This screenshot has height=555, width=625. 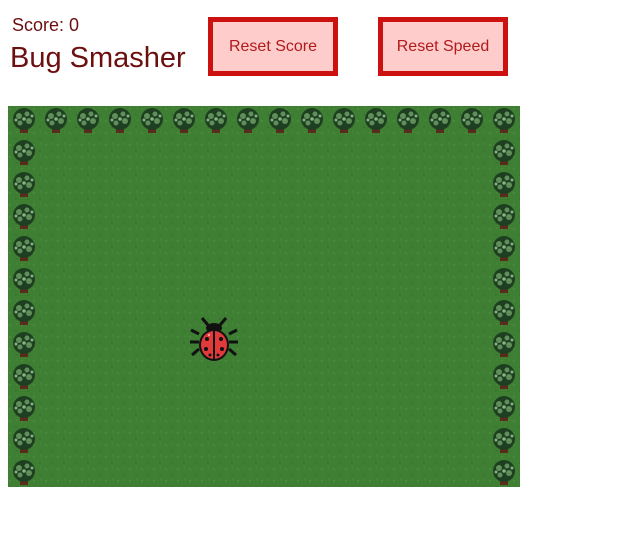 What do you see at coordinates (98, 58) in the screenshot?
I see `game-title: Bug Smasher` at bounding box center [98, 58].